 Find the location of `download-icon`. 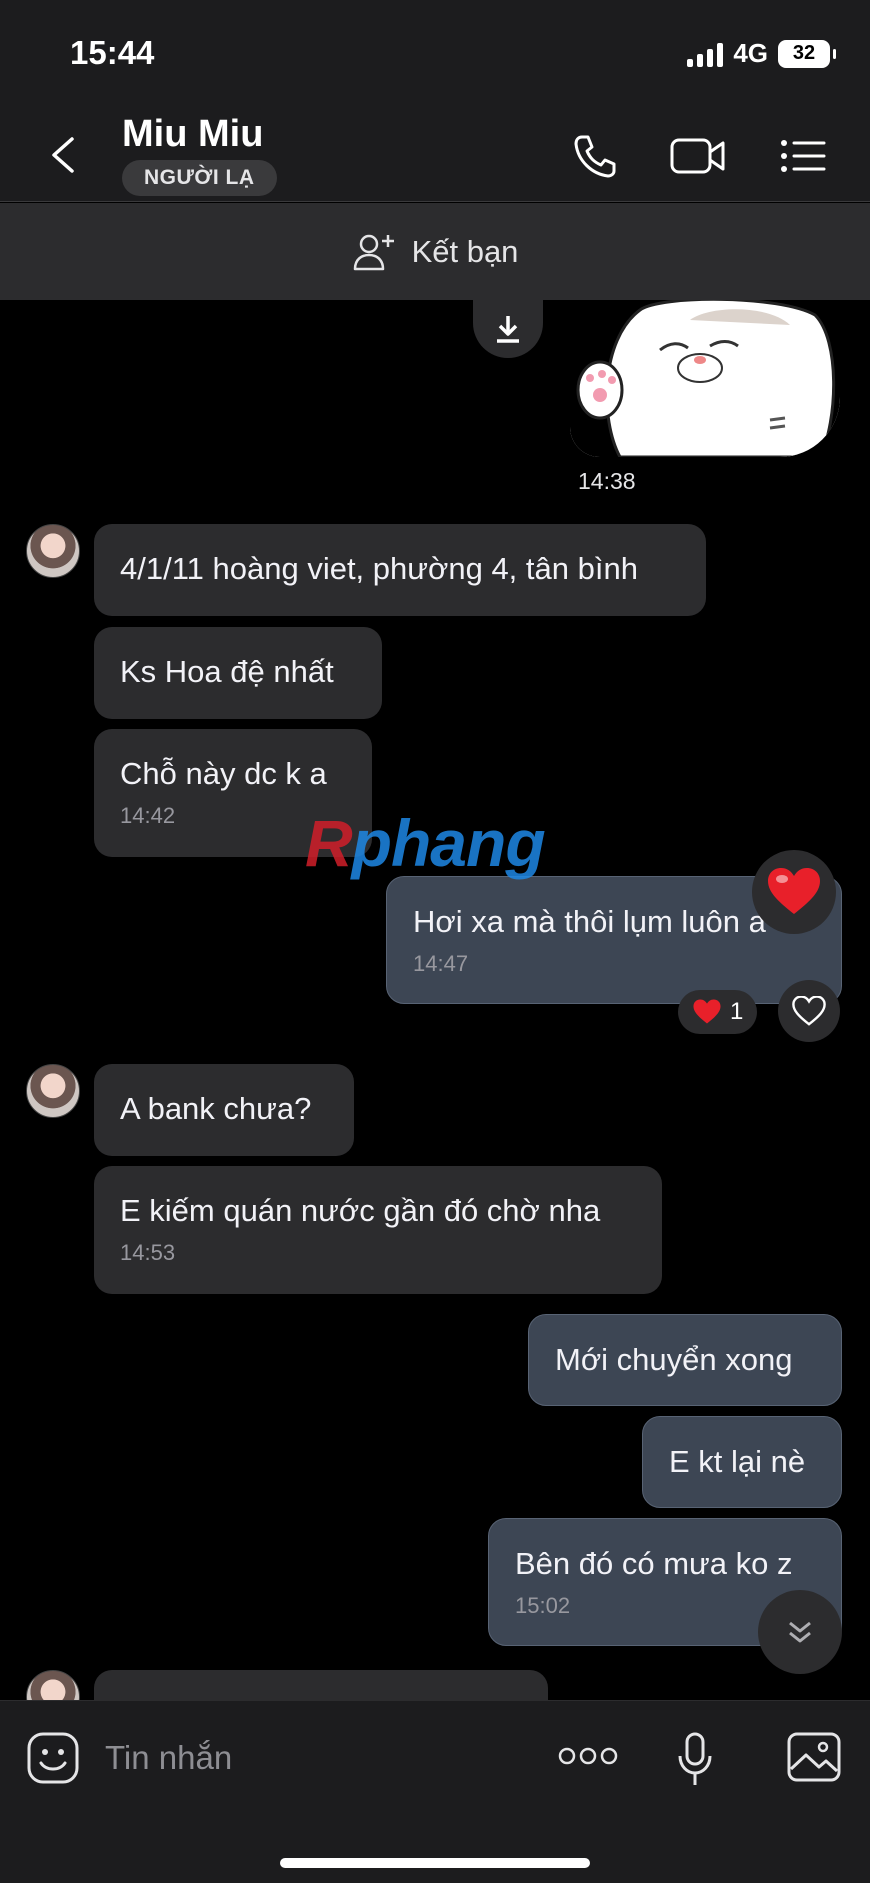

download-icon is located at coordinates (508, 329).